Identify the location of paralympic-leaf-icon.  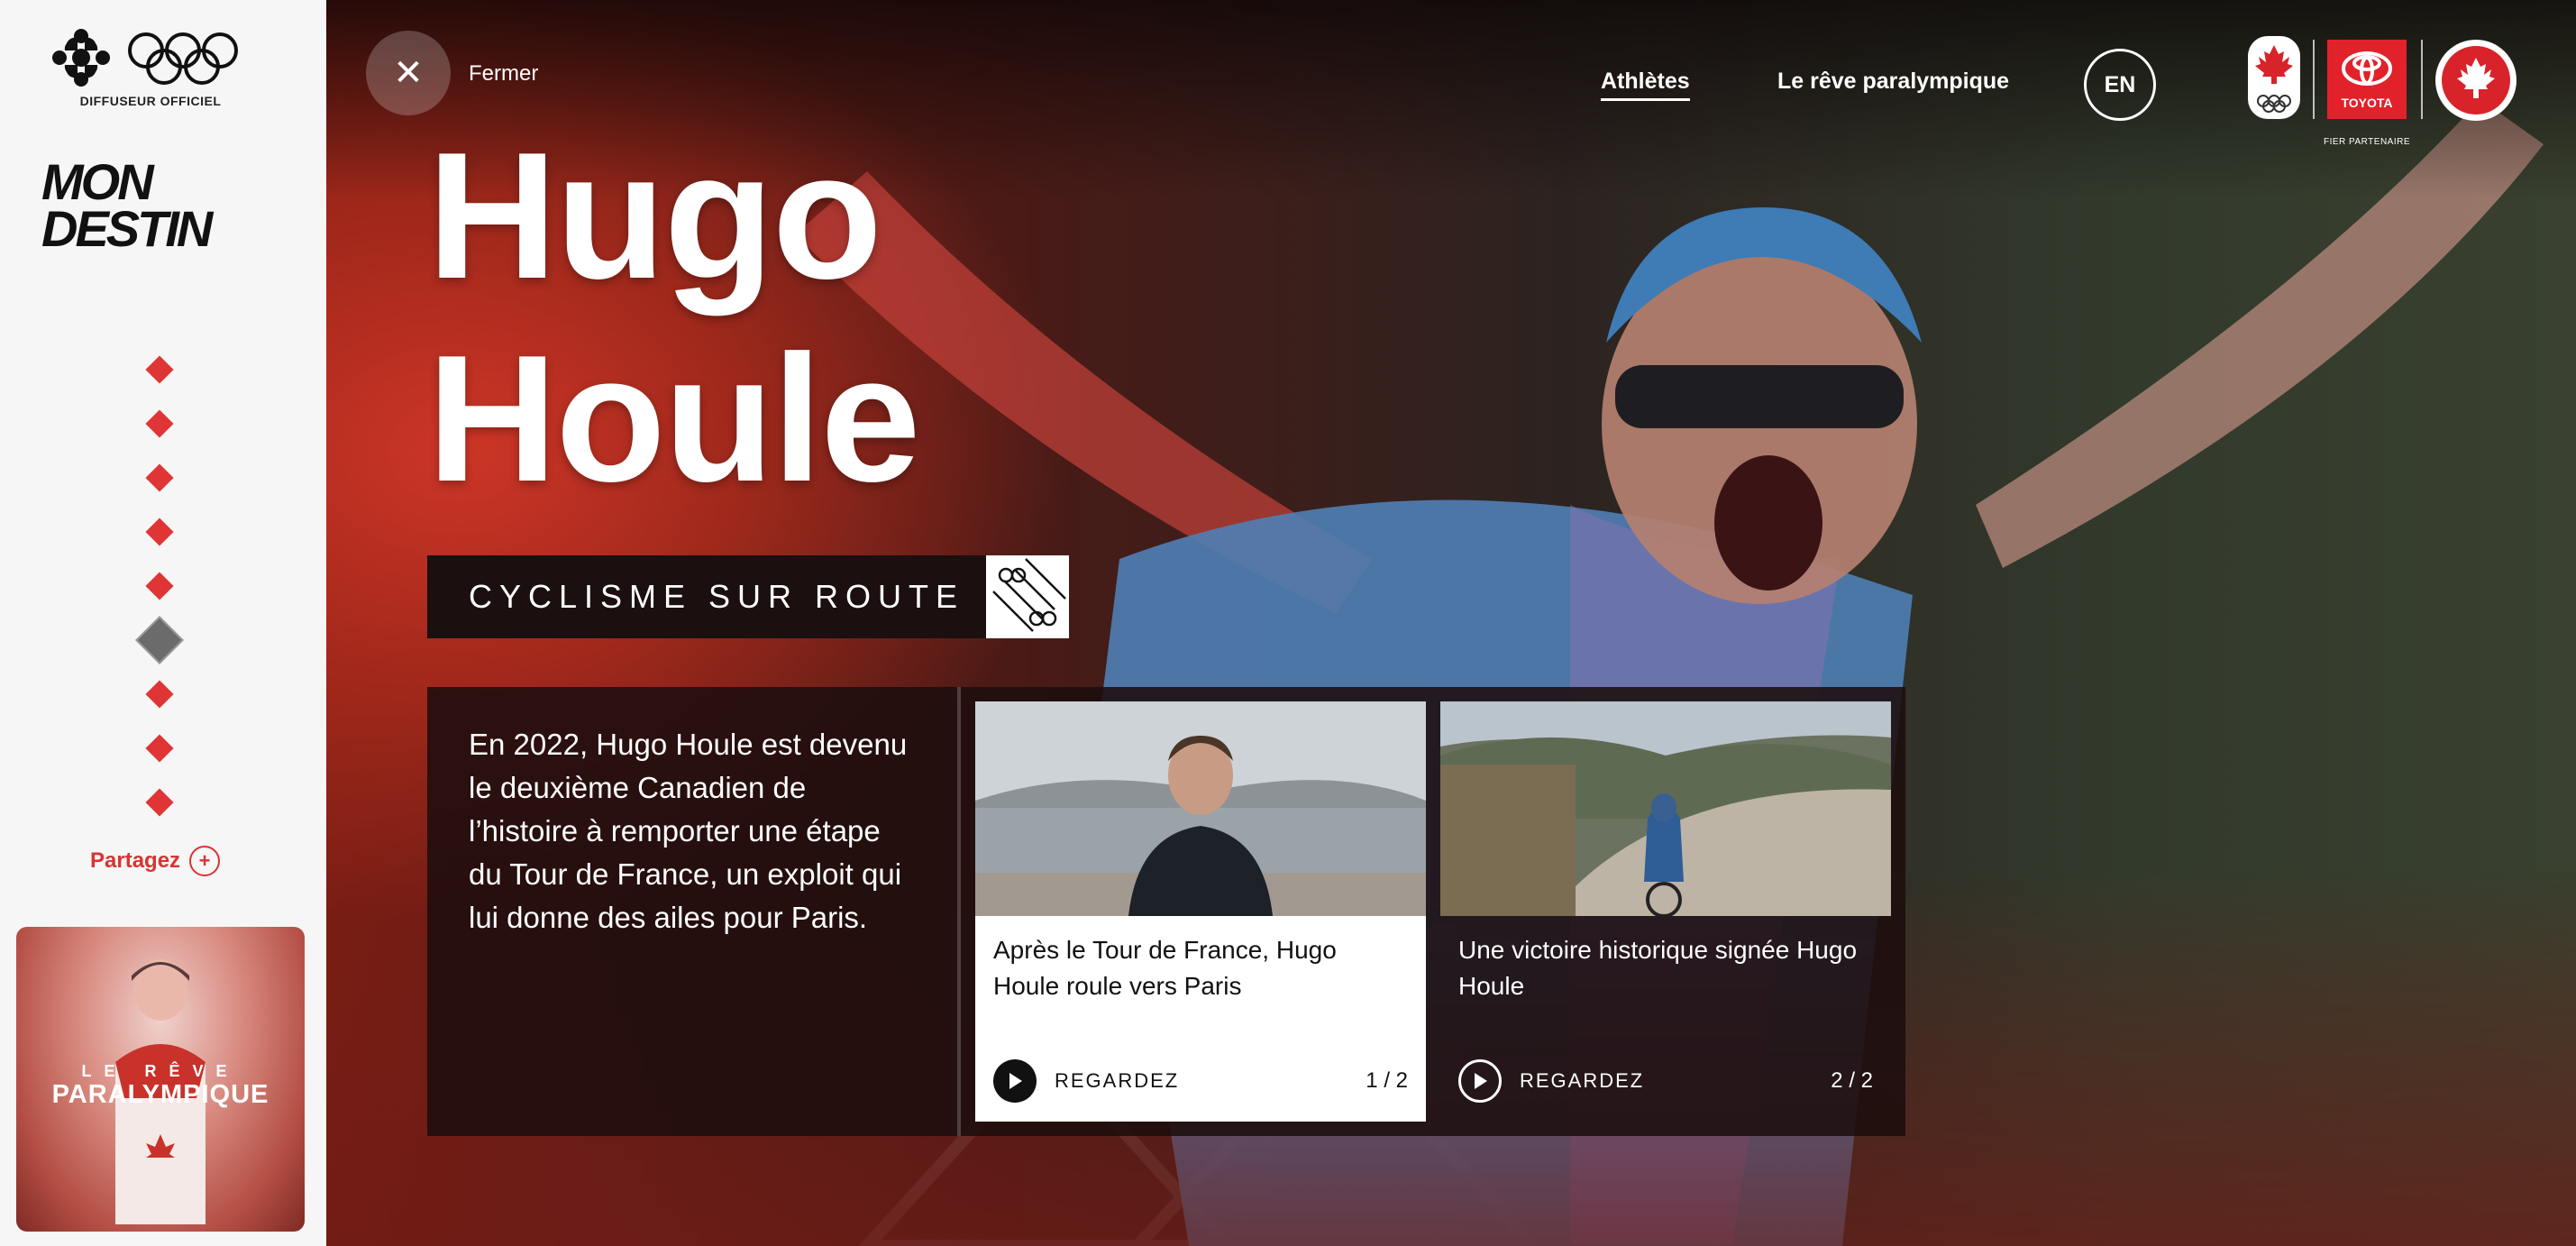
(2476, 81).